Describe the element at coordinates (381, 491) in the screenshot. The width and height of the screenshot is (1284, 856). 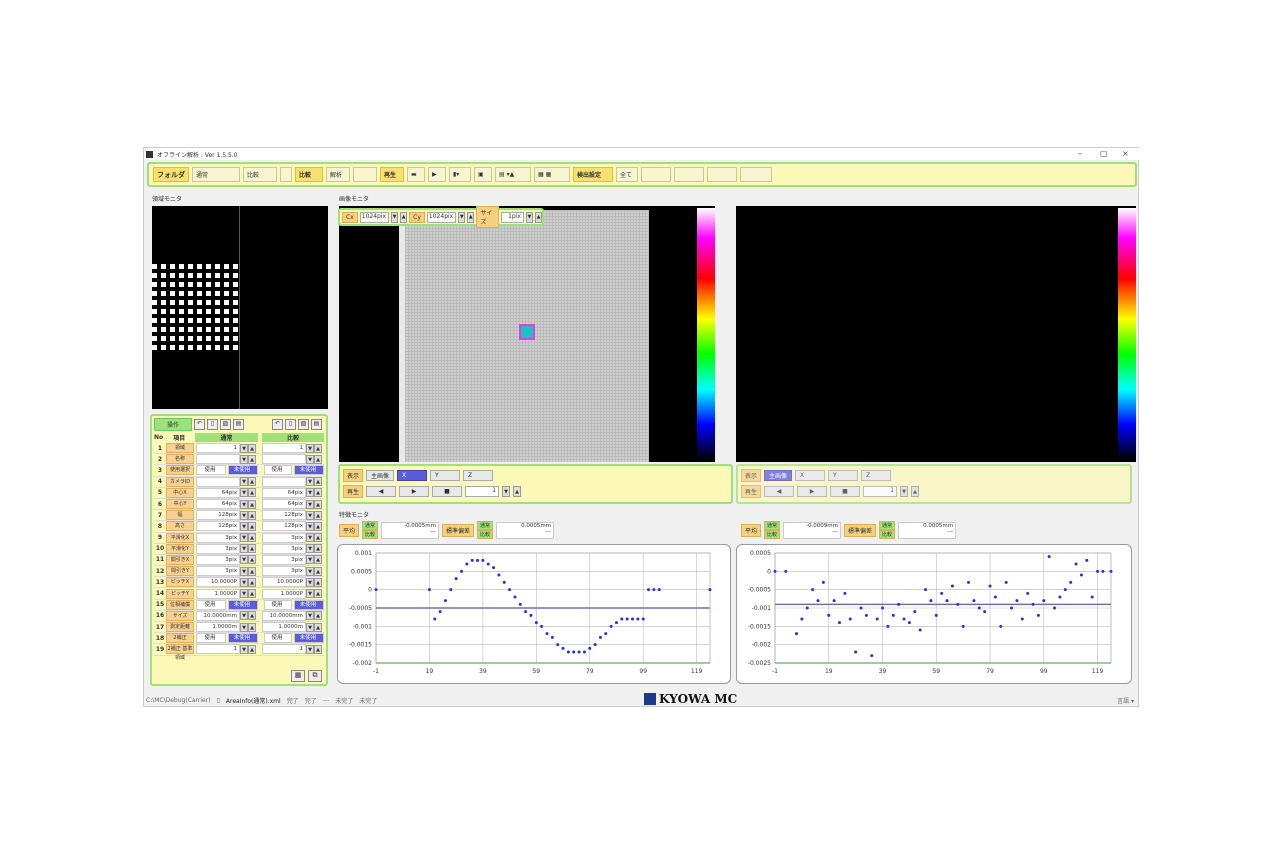
I see `prev-icon: ◀` at that location.